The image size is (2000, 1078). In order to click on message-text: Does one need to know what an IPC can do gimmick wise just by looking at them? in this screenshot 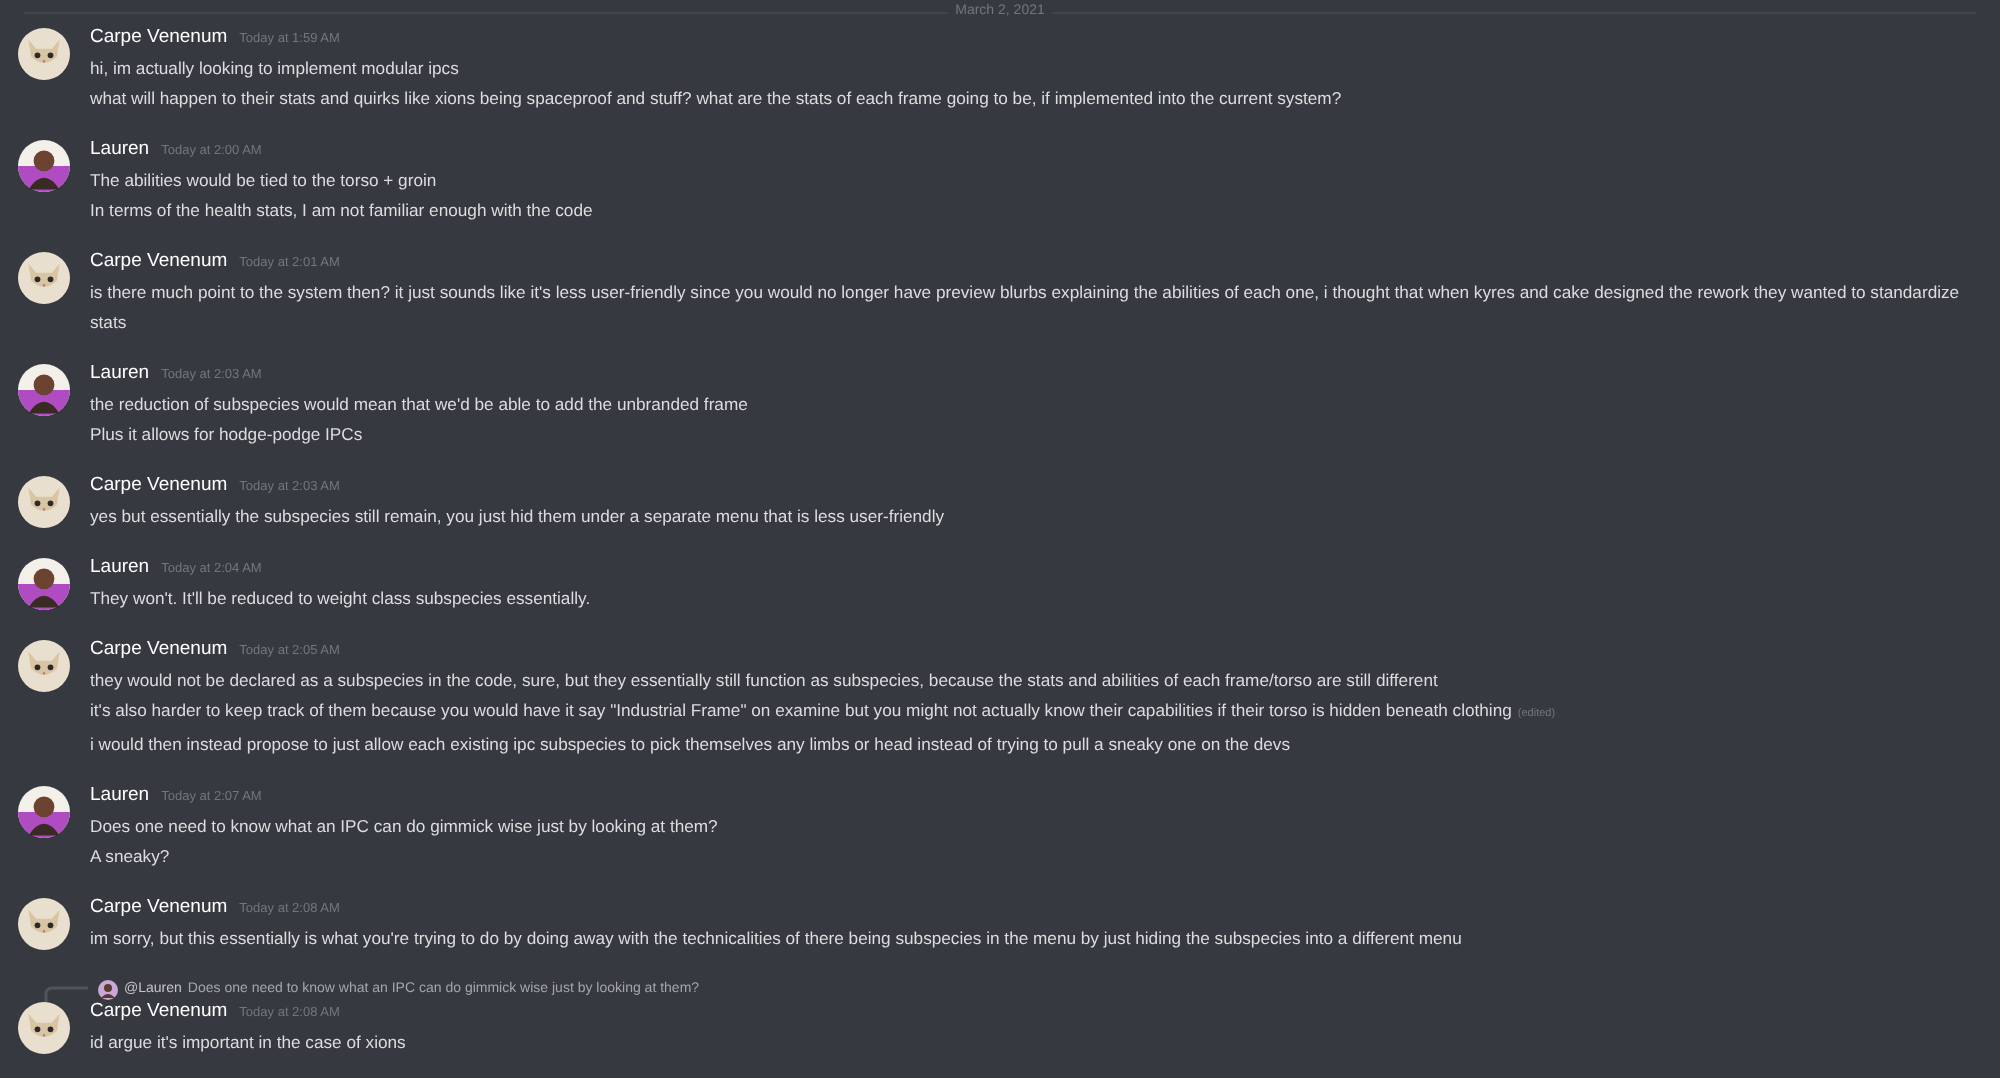, I will do `click(404, 826)`.